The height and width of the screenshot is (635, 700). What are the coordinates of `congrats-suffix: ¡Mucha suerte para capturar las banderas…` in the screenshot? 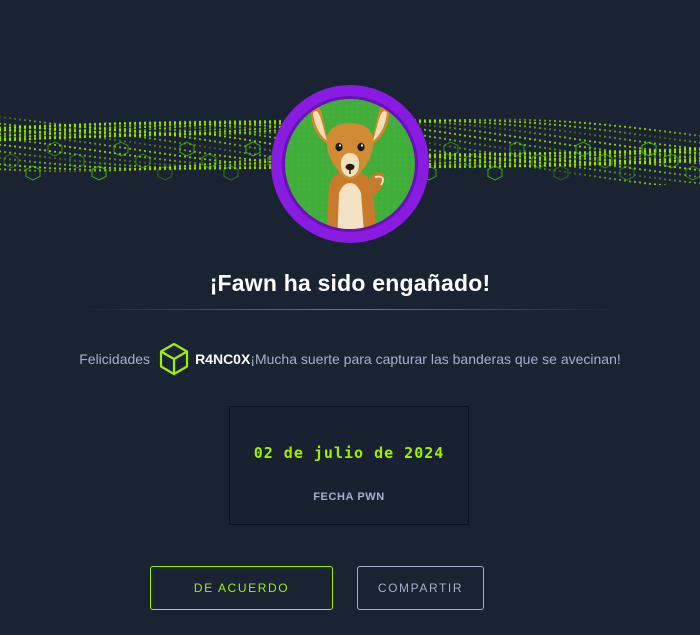 It's located at (435, 359).